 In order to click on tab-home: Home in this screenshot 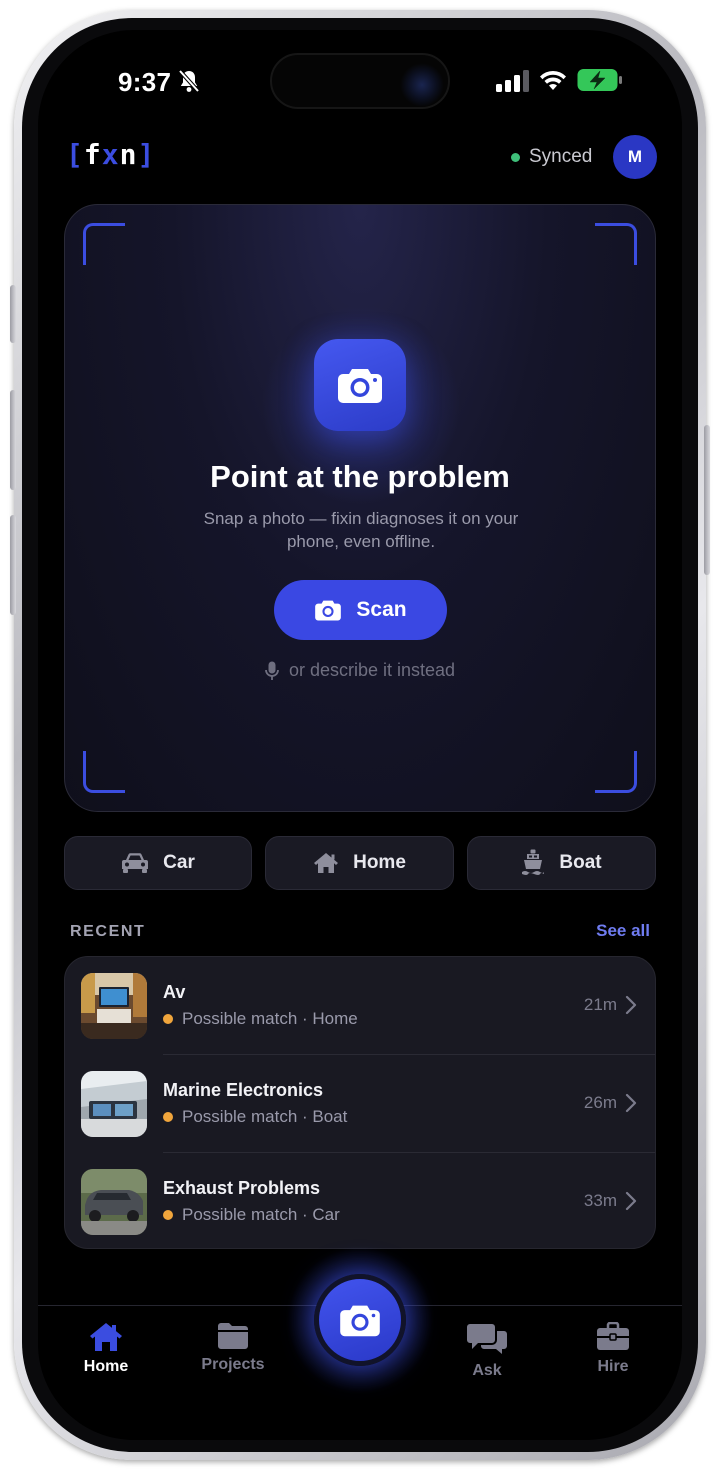, I will do `click(106, 1349)`.